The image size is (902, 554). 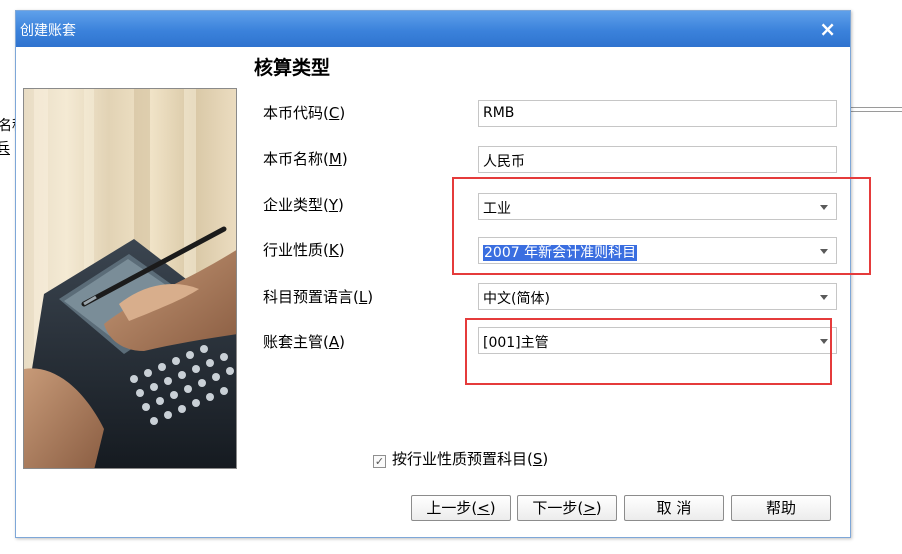 I want to click on preset-accounts-checkbox: ✓, so click(x=379, y=461).